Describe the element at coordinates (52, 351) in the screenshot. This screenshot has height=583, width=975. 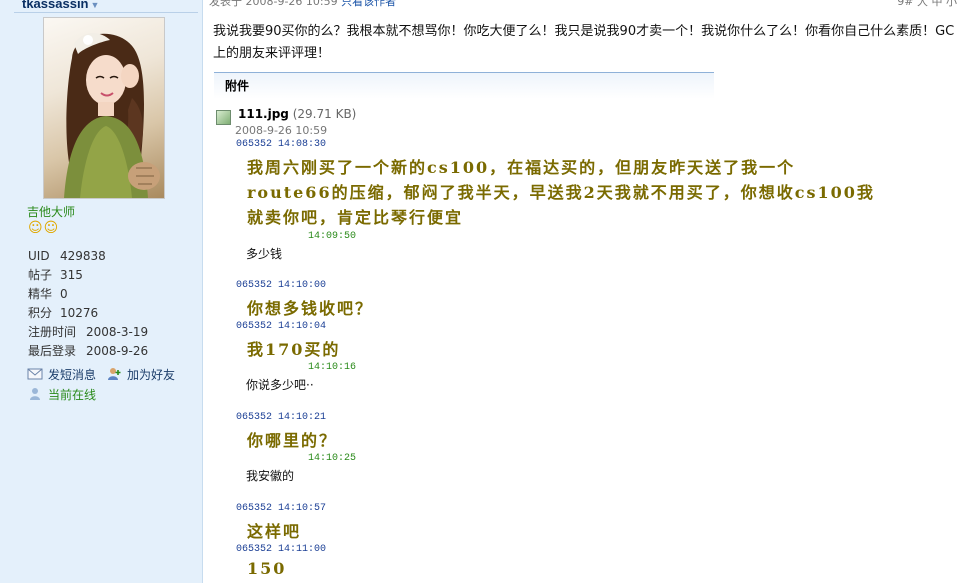
I see `stat-label: 最后登录` at that location.